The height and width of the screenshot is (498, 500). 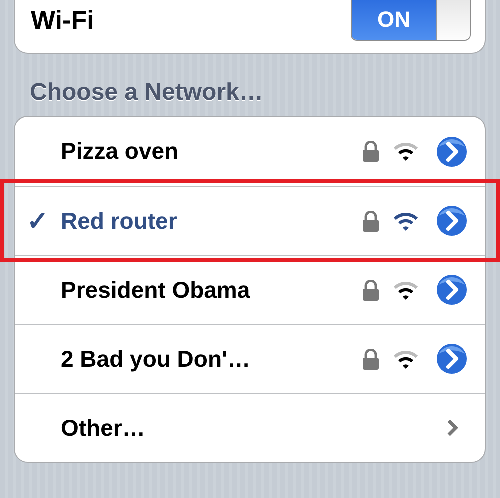 What do you see at coordinates (250, 220) in the screenshot?
I see `network-row: ✓ Red router` at bounding box center [250, 220].